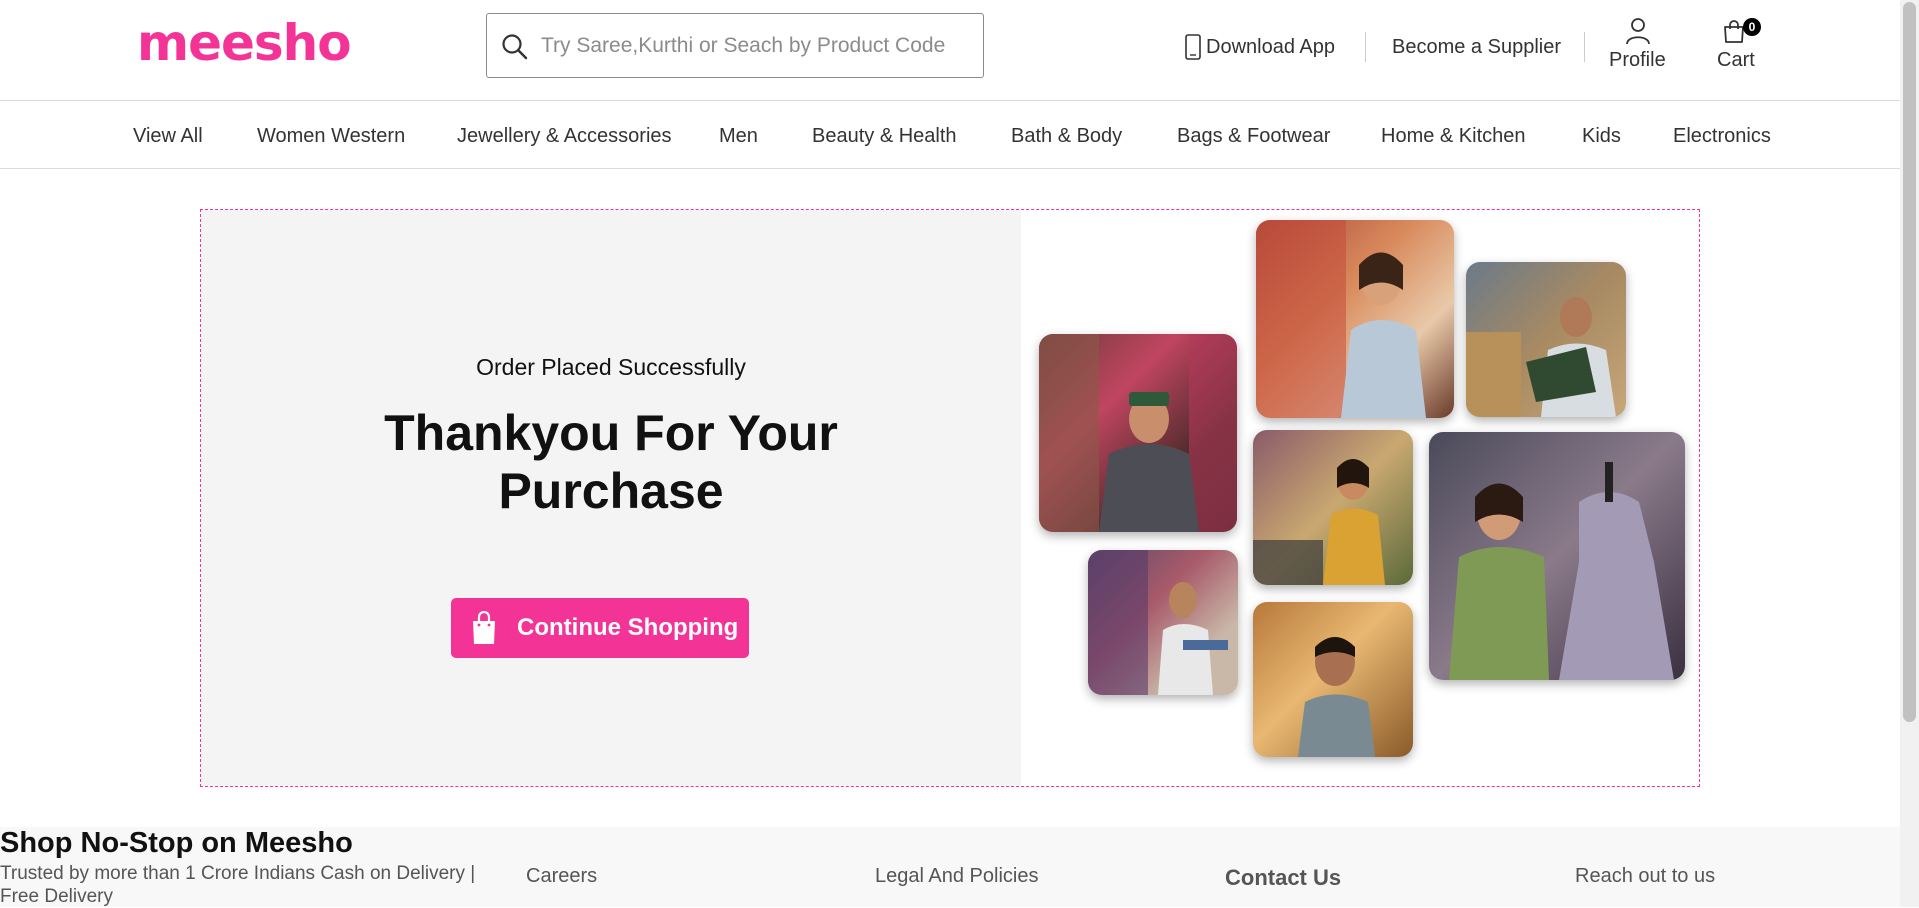  I want to click on footer-legal-link: Legal And Policies, so click(956, 876).